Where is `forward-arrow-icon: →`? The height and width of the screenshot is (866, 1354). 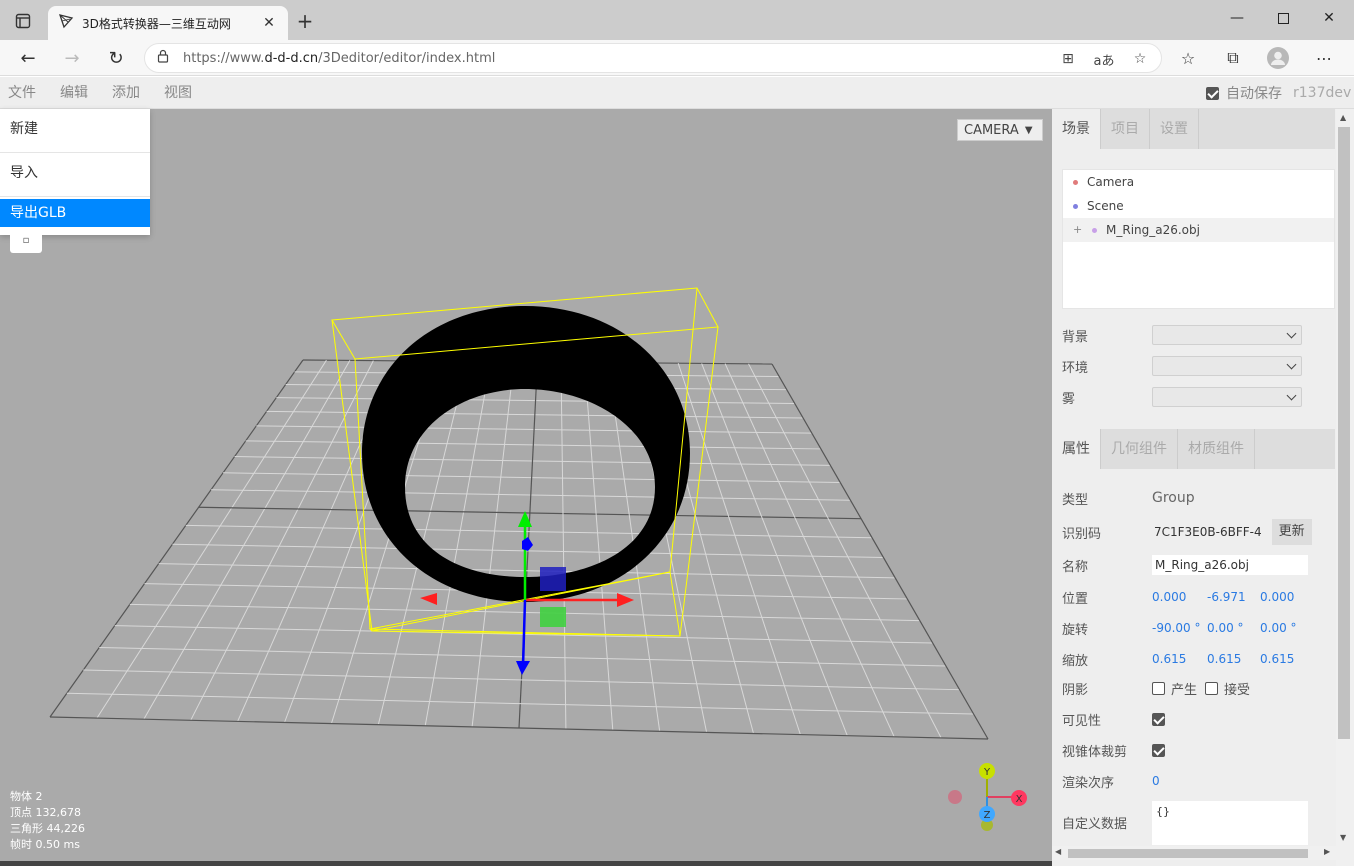
forward-arrow-icon: → is located at coordinates (72, 58).